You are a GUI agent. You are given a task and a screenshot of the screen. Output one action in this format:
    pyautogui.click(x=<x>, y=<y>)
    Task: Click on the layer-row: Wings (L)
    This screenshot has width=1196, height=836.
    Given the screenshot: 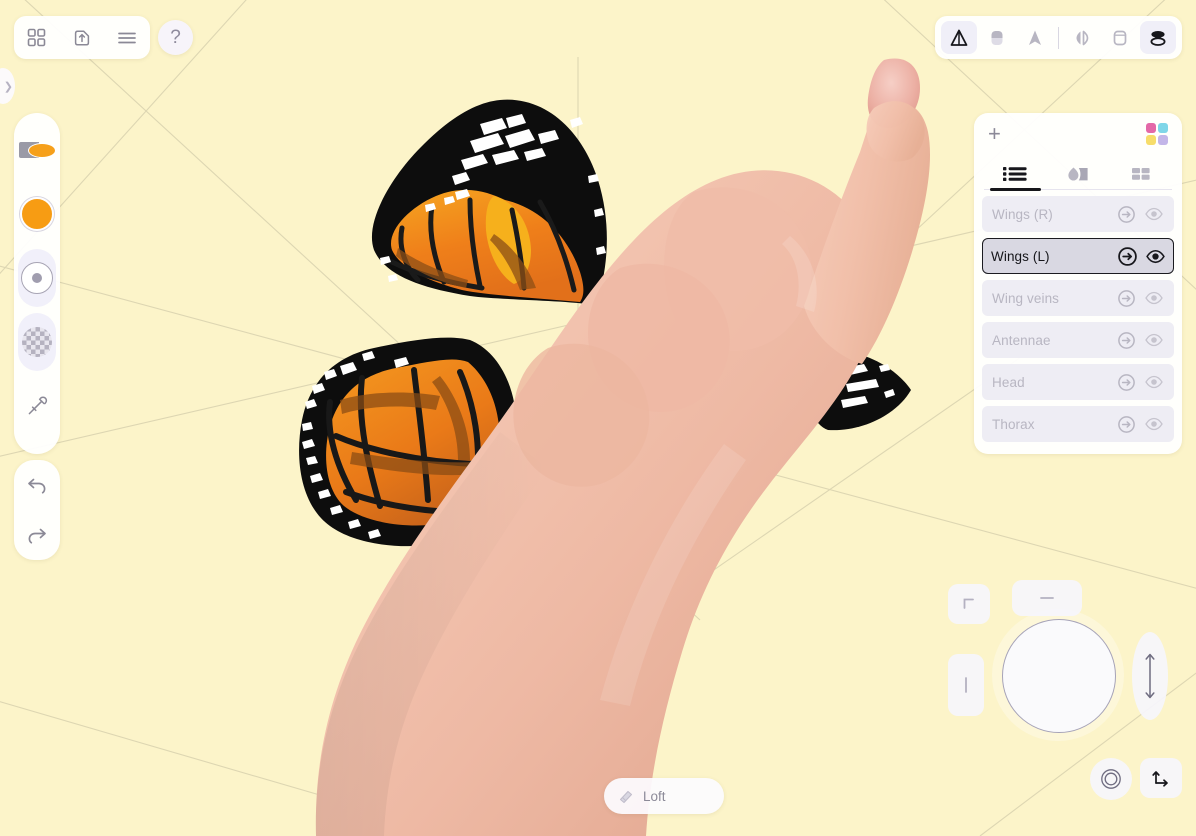 What is the action you would take?
    pyautogui.click(x=1078, y=256)
    